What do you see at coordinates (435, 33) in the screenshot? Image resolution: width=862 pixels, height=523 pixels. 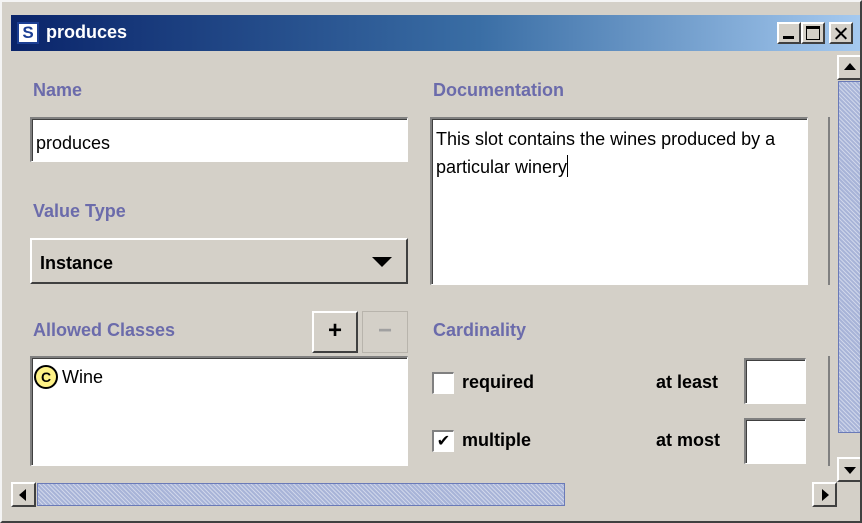 I see `title-bar: S produces` at bounding box center [435, 33].